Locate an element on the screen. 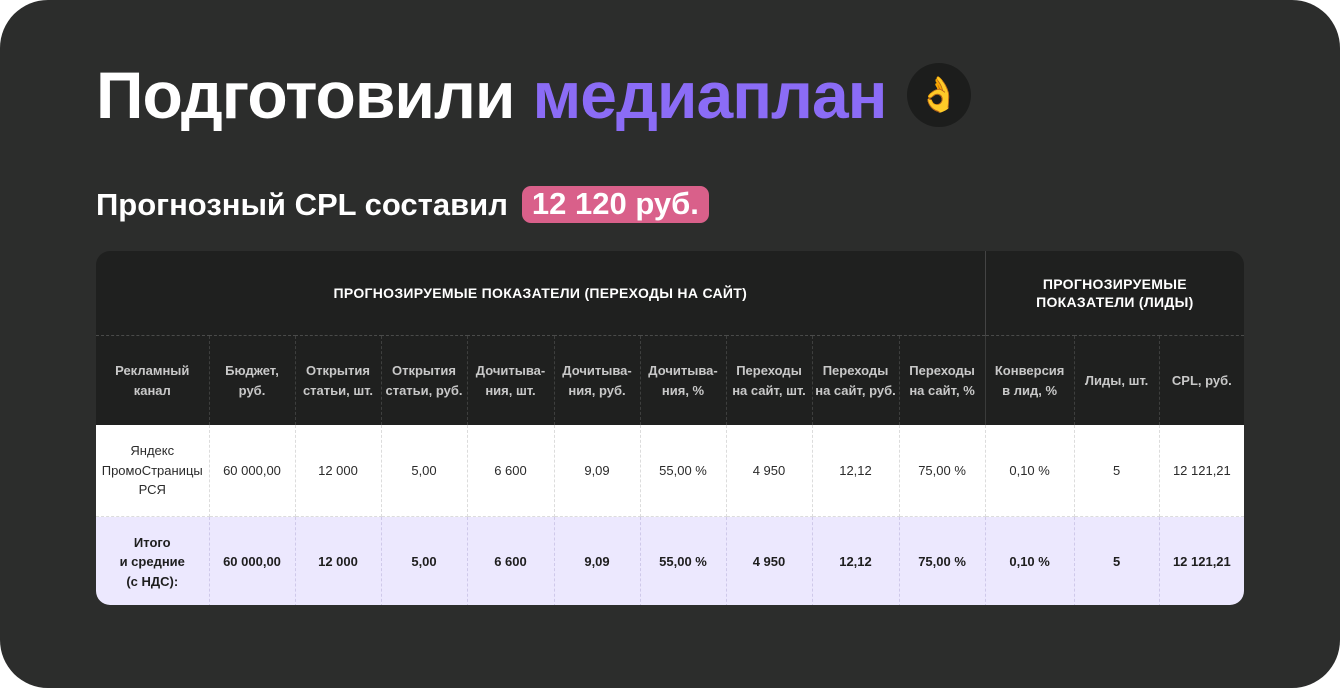 The height and width of the screenshot is (688, 1340). col-header-line: CPL, руб. is located at coordinates (1201, 380).